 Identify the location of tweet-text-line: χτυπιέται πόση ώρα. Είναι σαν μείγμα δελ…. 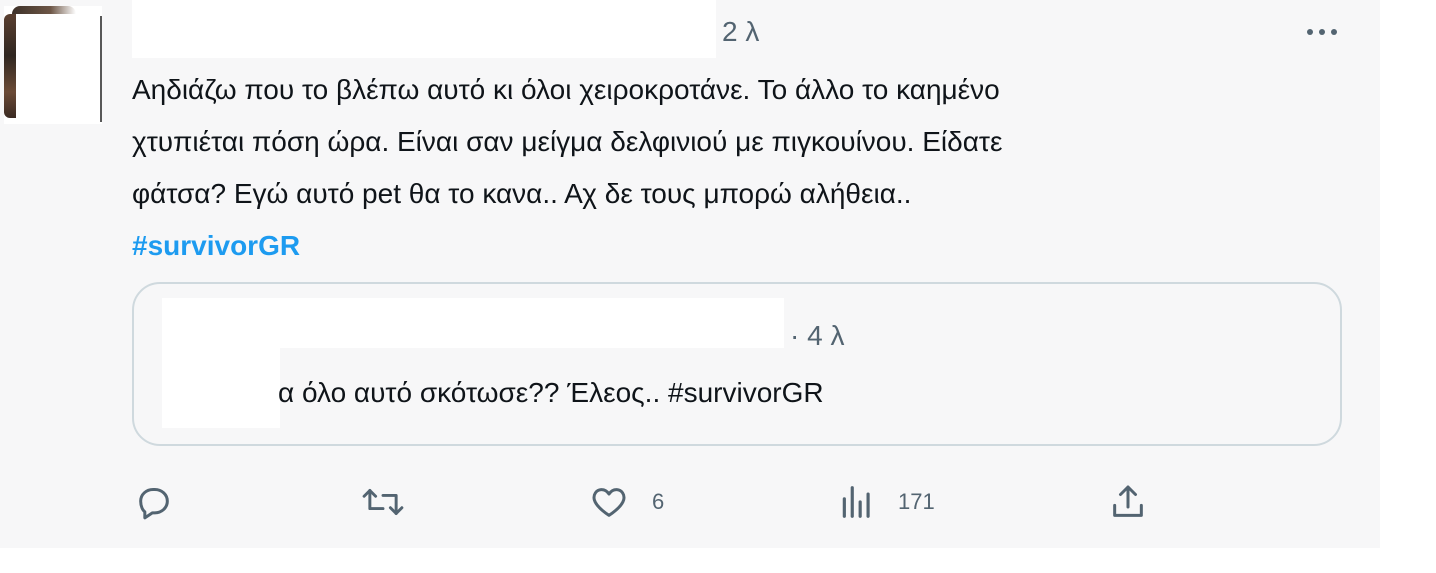
(567, 141).